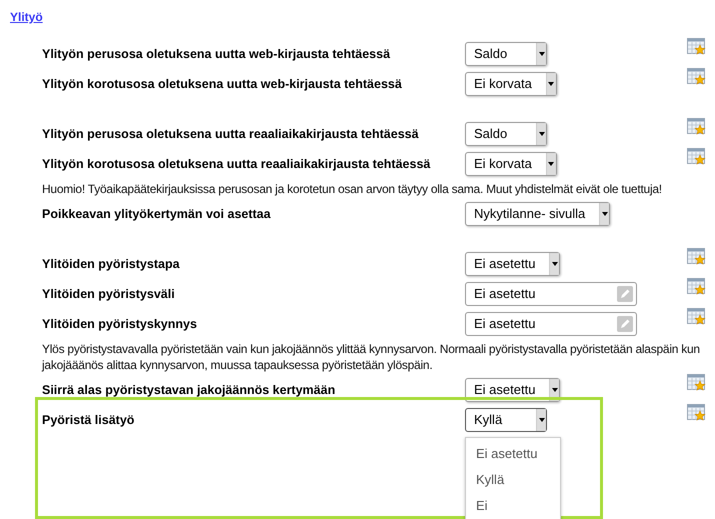  I want to click on setting-label: Ylityön perusosa oletuksena uutta reaaliaikakirjausta tehtäessä, so click(230, 134).